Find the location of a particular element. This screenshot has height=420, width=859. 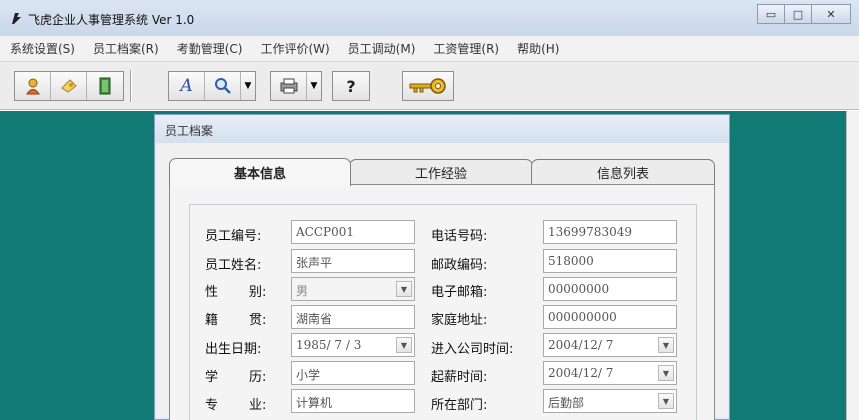

maximize-icon: □ is located at coordinates (798, 14).